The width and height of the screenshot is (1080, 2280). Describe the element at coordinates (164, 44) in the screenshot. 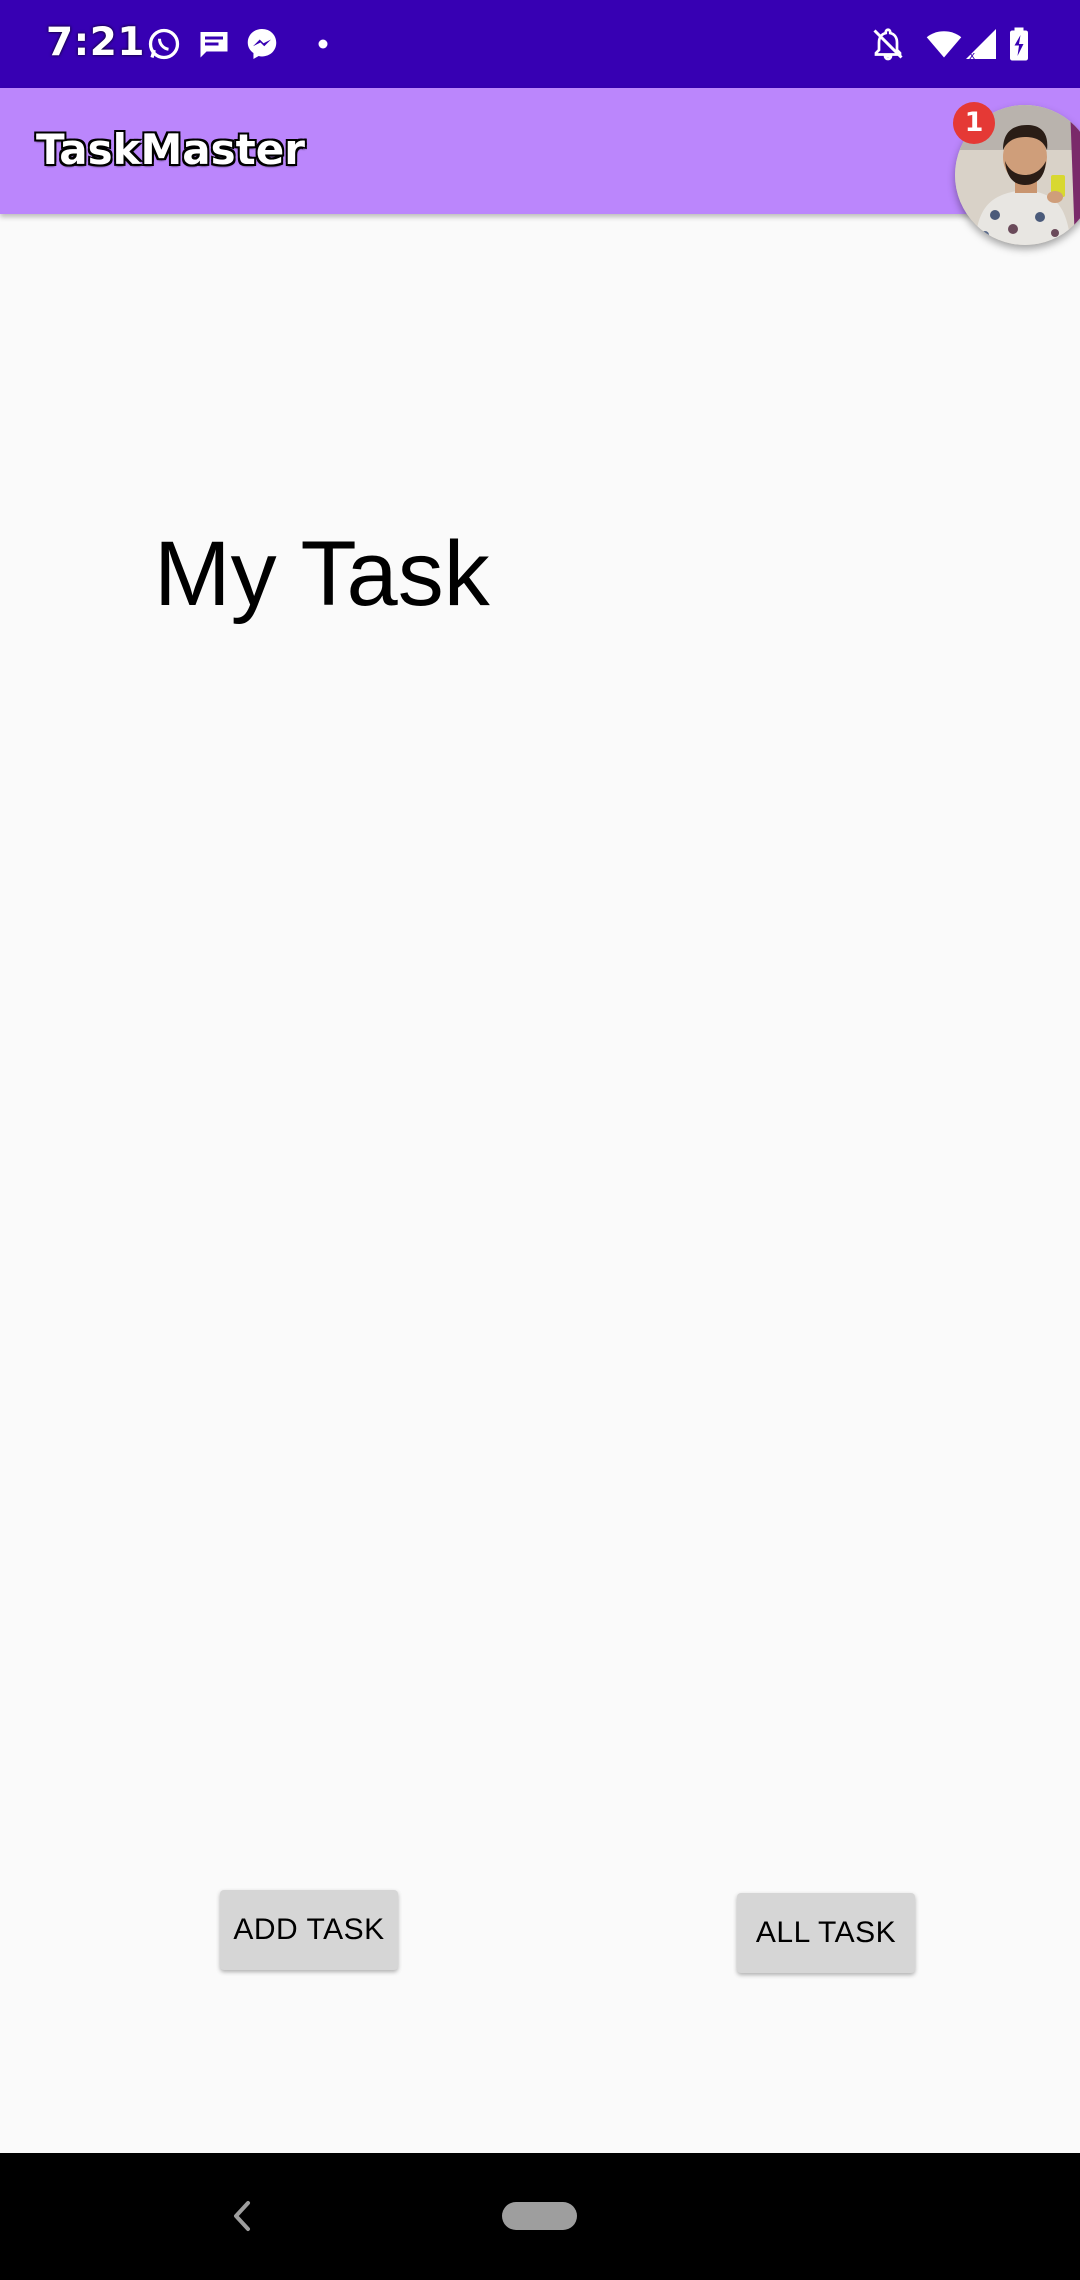

I see `whatsapp-icon` at that location.